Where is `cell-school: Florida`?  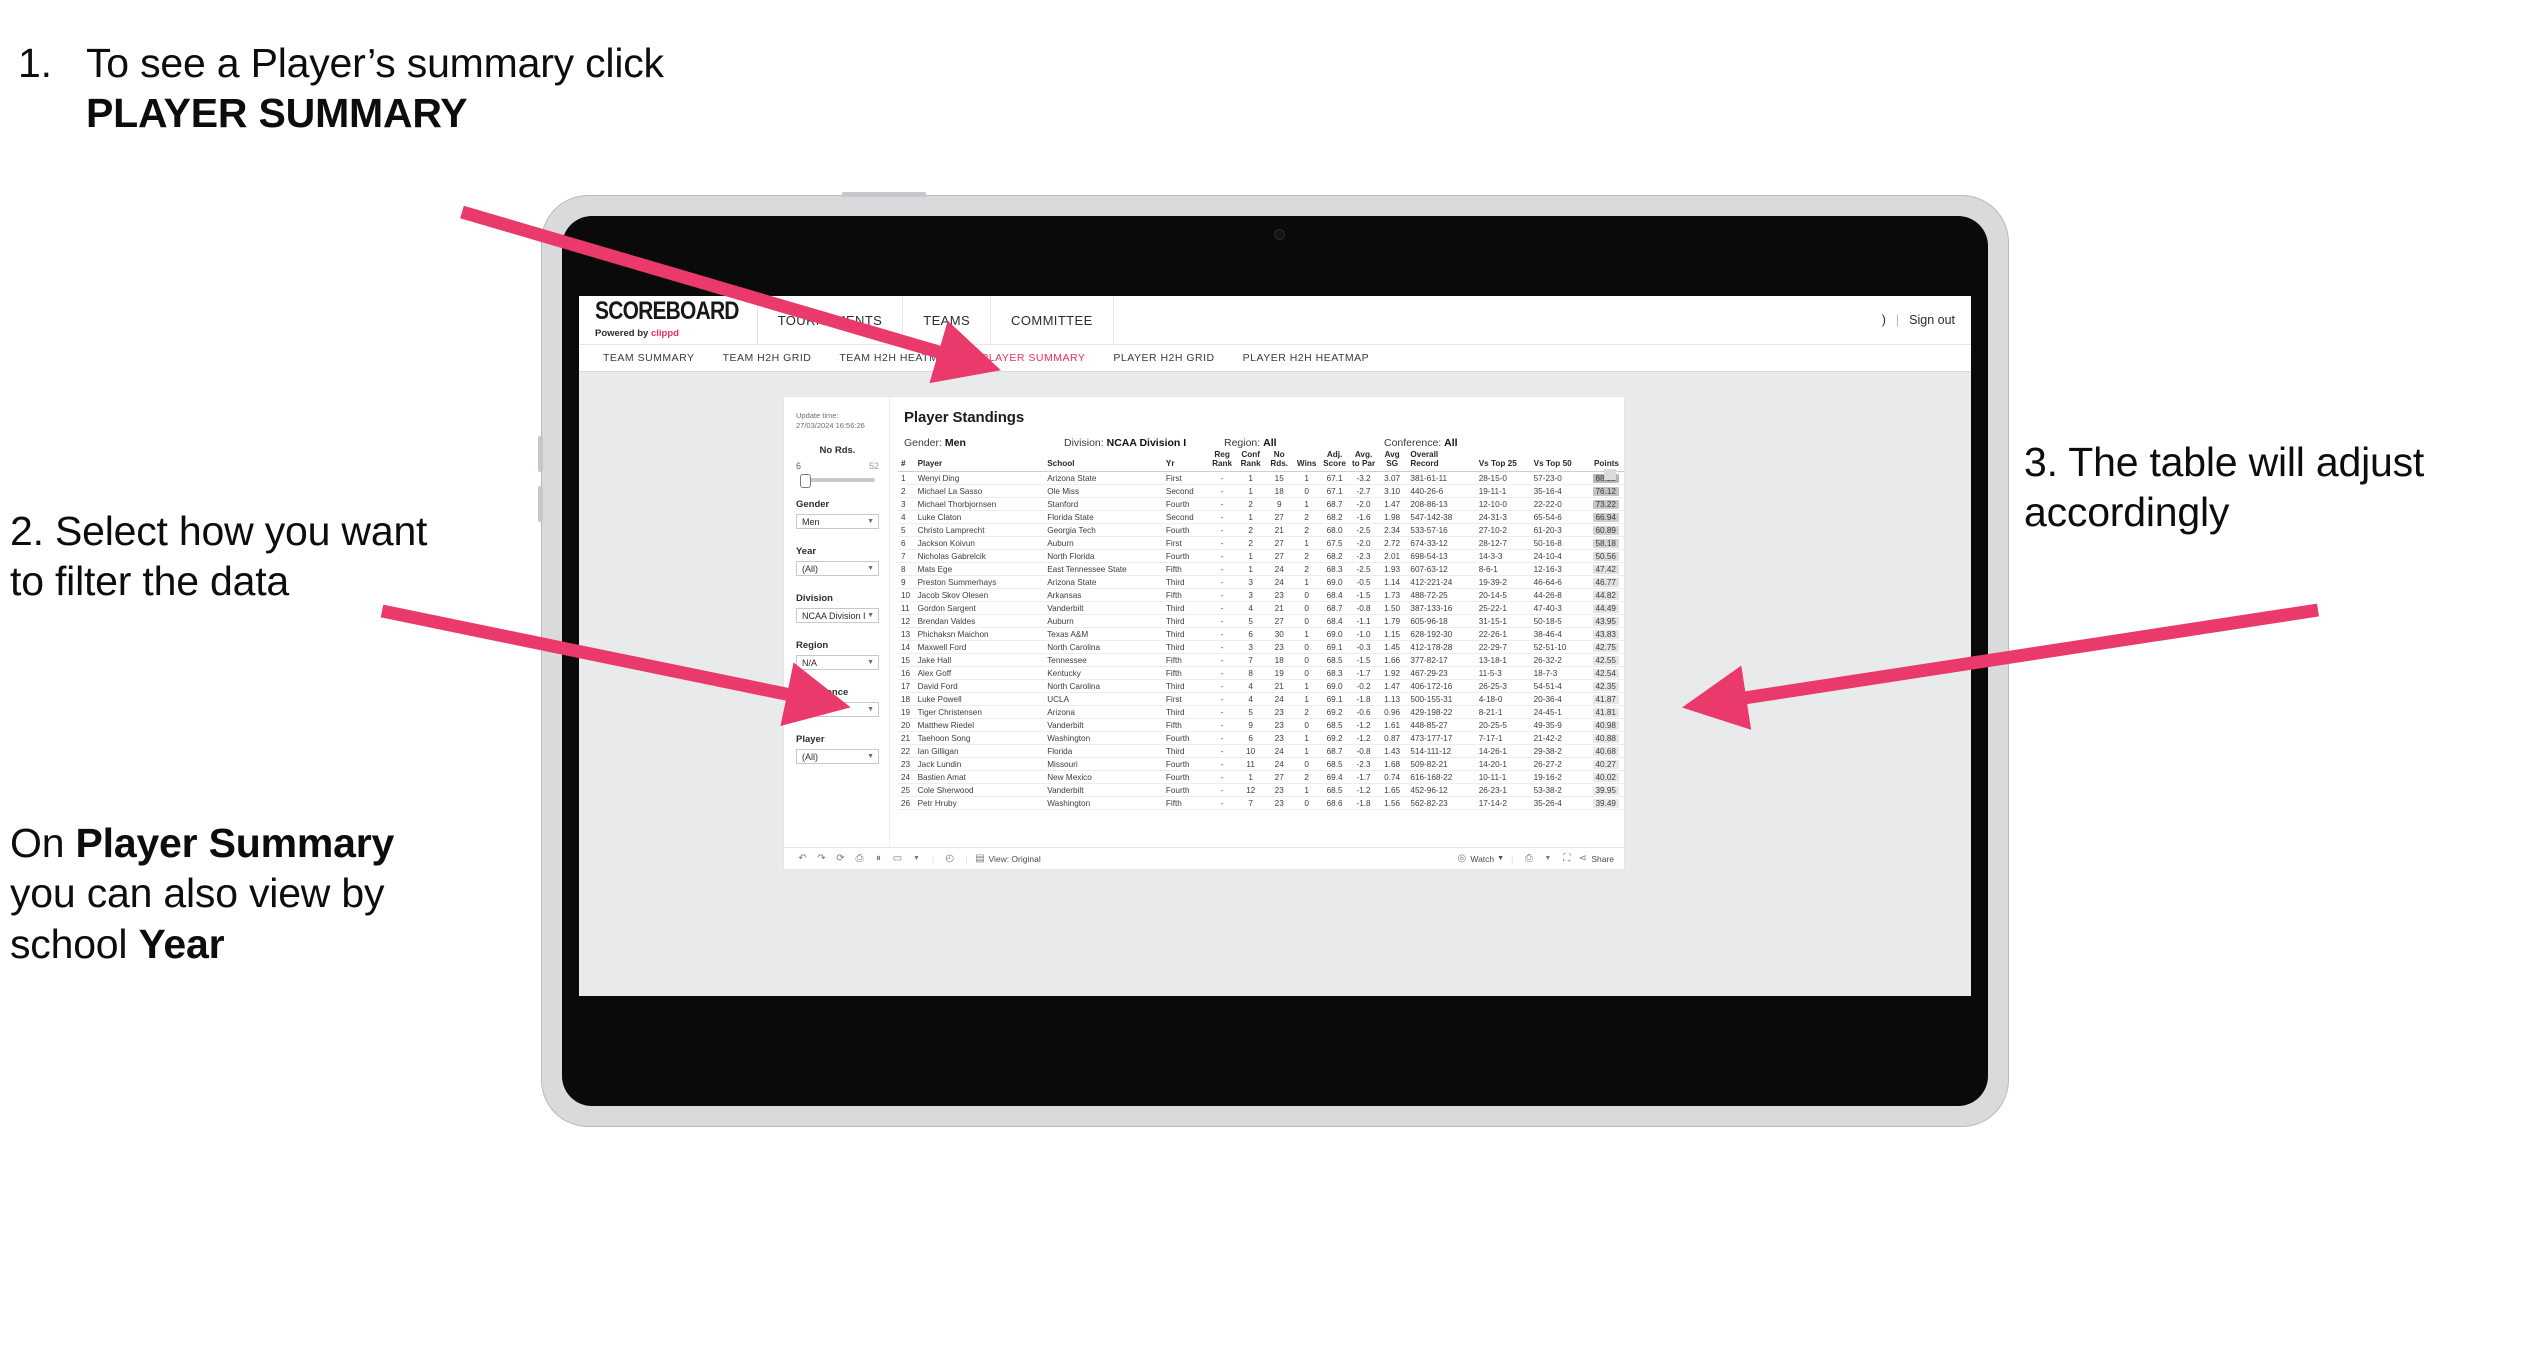 cell-school: Florida is located at coordinates (1104, 751).